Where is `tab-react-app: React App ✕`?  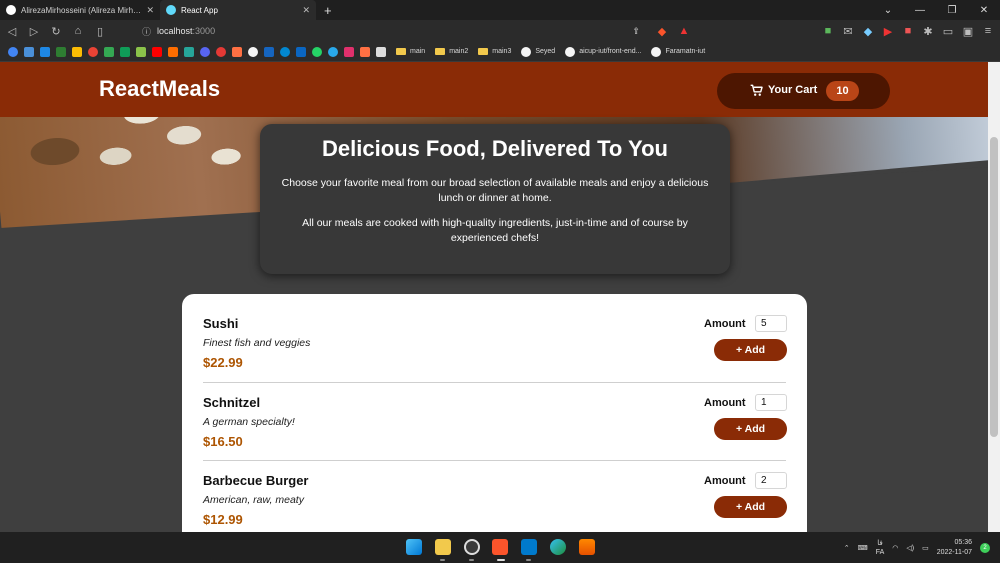
tab-react-app: React App ✕ is located at coordinates (238, 10).